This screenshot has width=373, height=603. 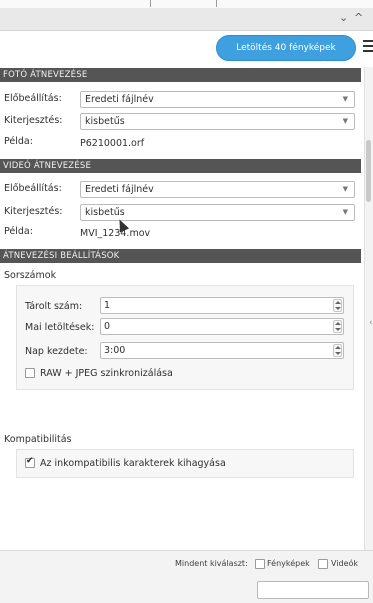 I want to click on downloads-today-label: Mai letöltések:, so click(x=60, y=327).